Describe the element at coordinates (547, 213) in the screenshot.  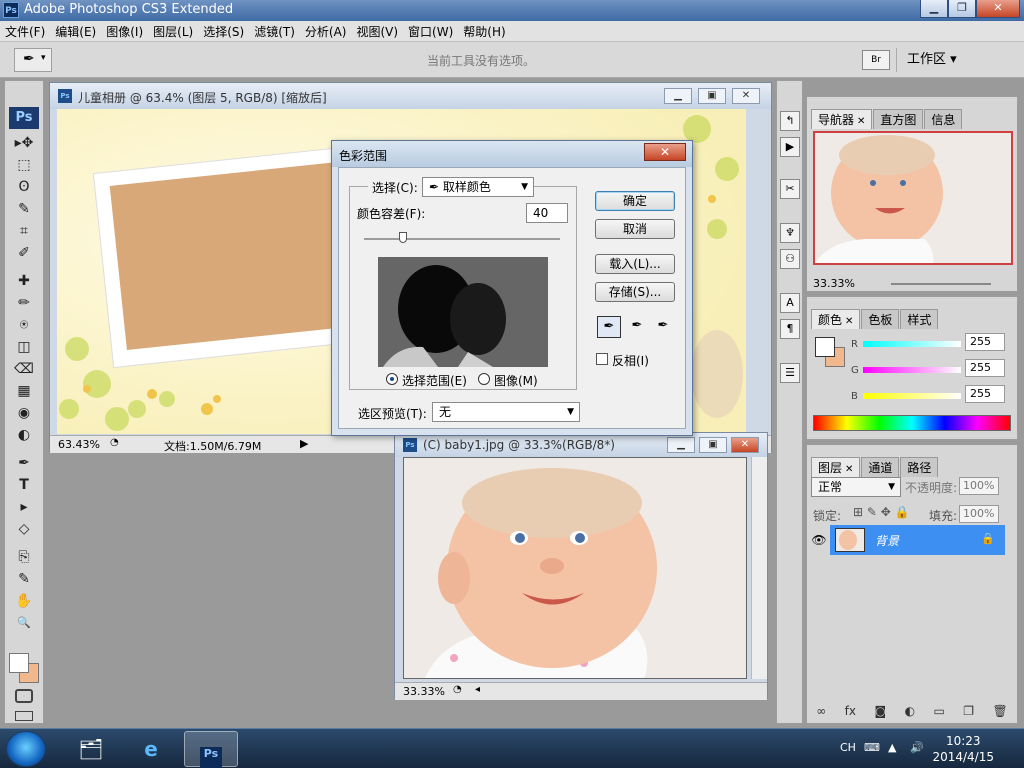
I see `fuzziness-input: 40` at that location.